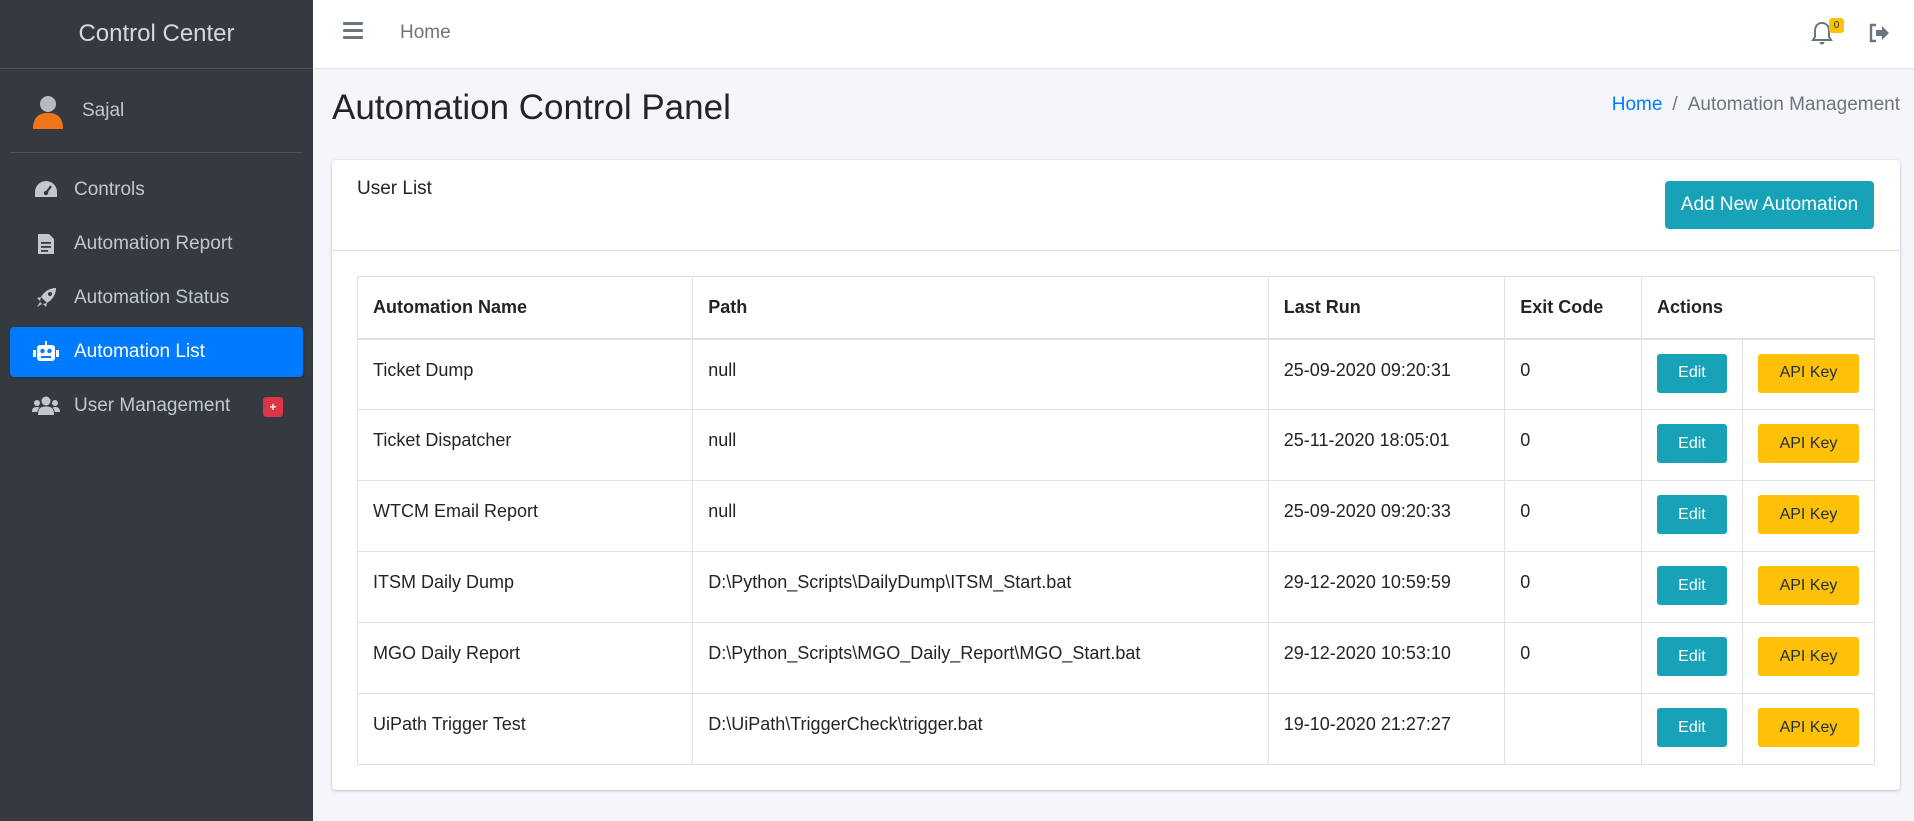 This screenshot has width=1914, height=821. Describe the element at coordinates (525, 729) in the screenshot. I see `cell-automation-name: UiPath Trigger Test` at that location.